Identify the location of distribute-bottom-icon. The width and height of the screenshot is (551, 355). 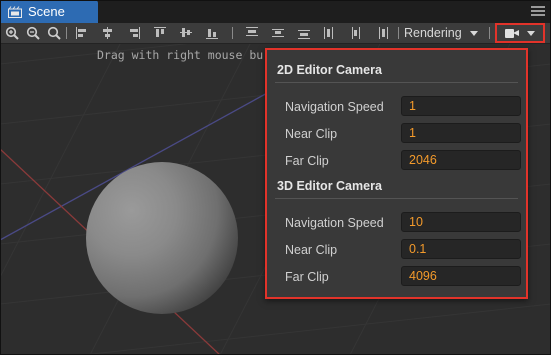
(304, 33).